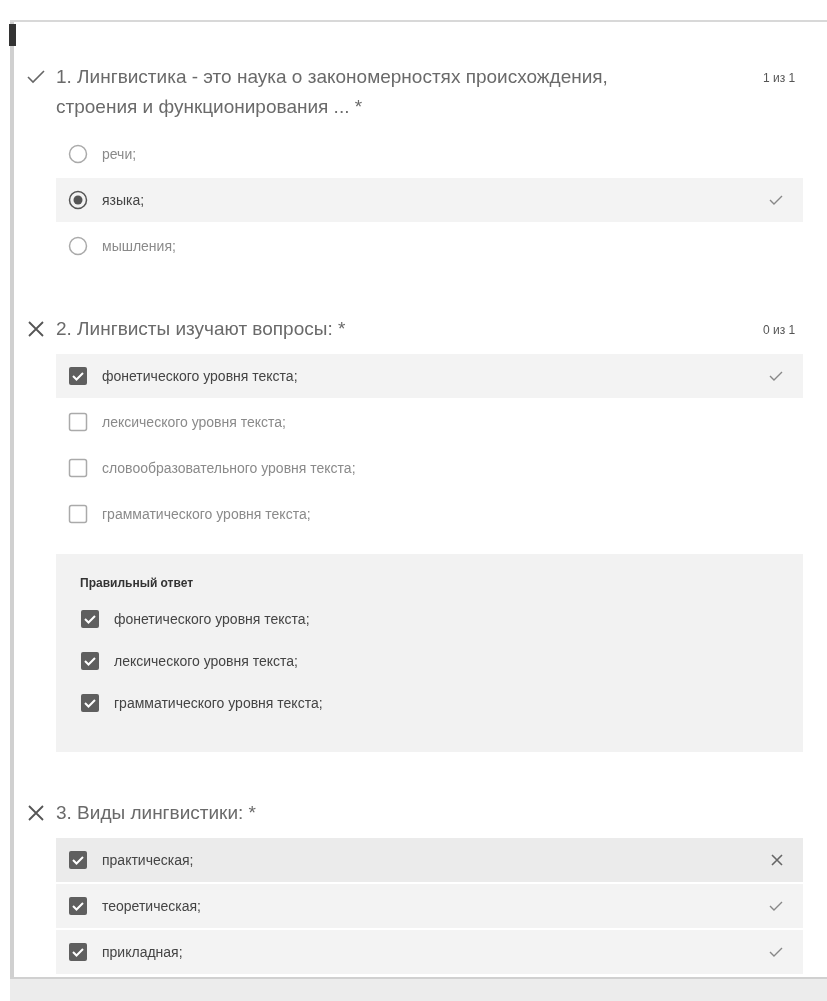 This screenshot has width=827, height=1001. Describe the element at coordinates (780, 330) in the screenshot. I see `question-score: 0 из 1` at that location.